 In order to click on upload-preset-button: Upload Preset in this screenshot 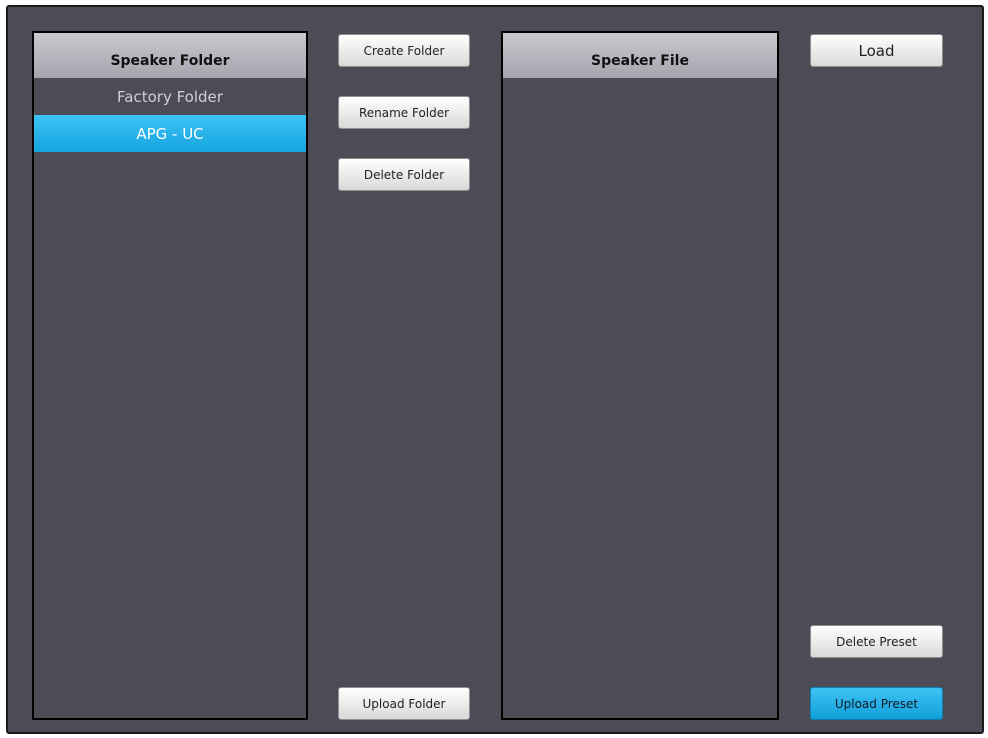, I will do `click(876, 703)`.